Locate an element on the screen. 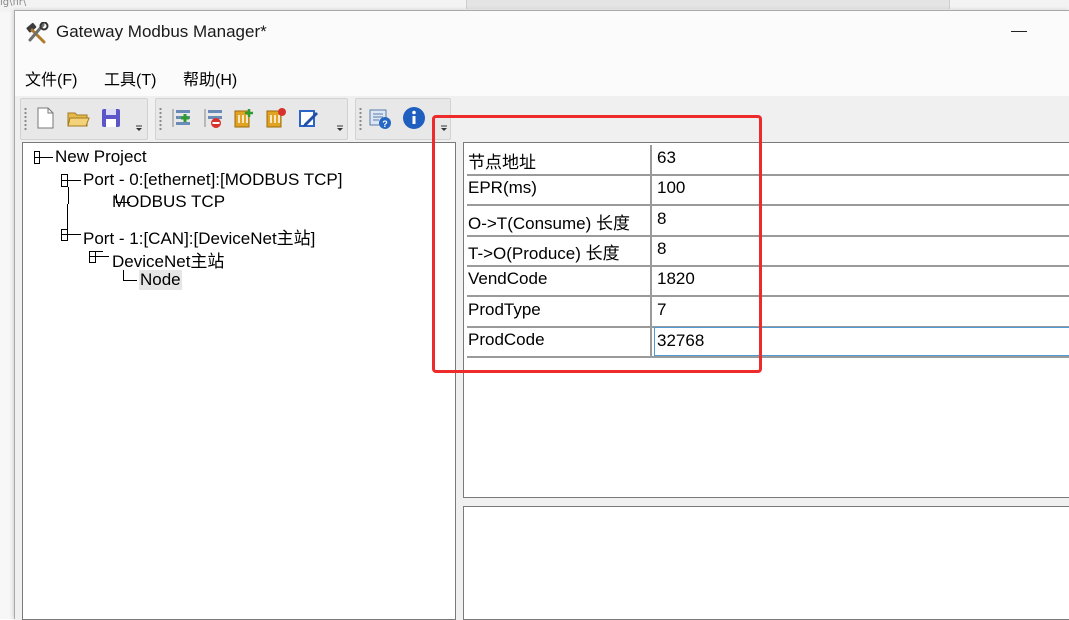 The width and height of the screenshot is (1069, 620). highlight-box is located at coordinates (597, 244).